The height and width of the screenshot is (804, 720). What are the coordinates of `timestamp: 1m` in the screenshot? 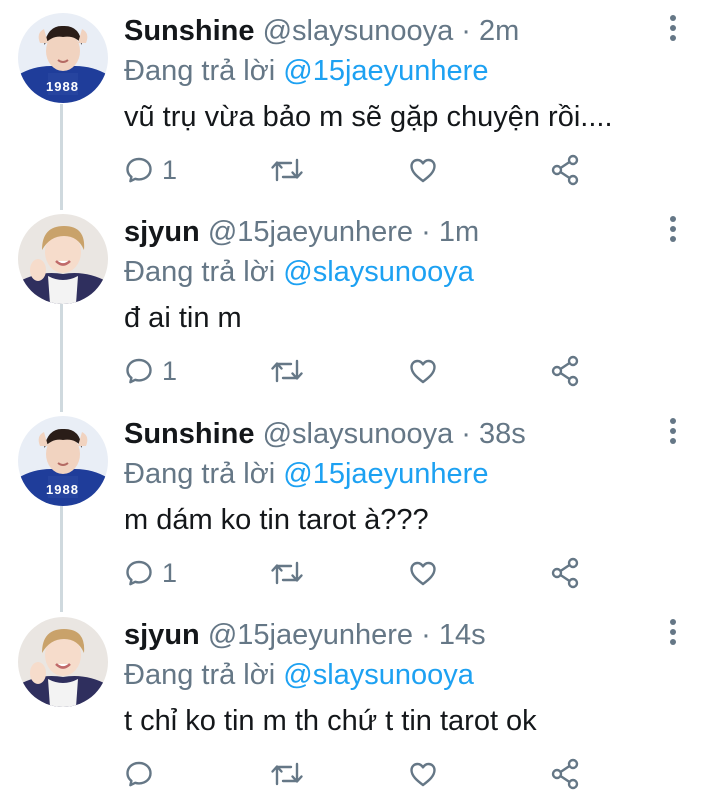 It's located at (459, 232).